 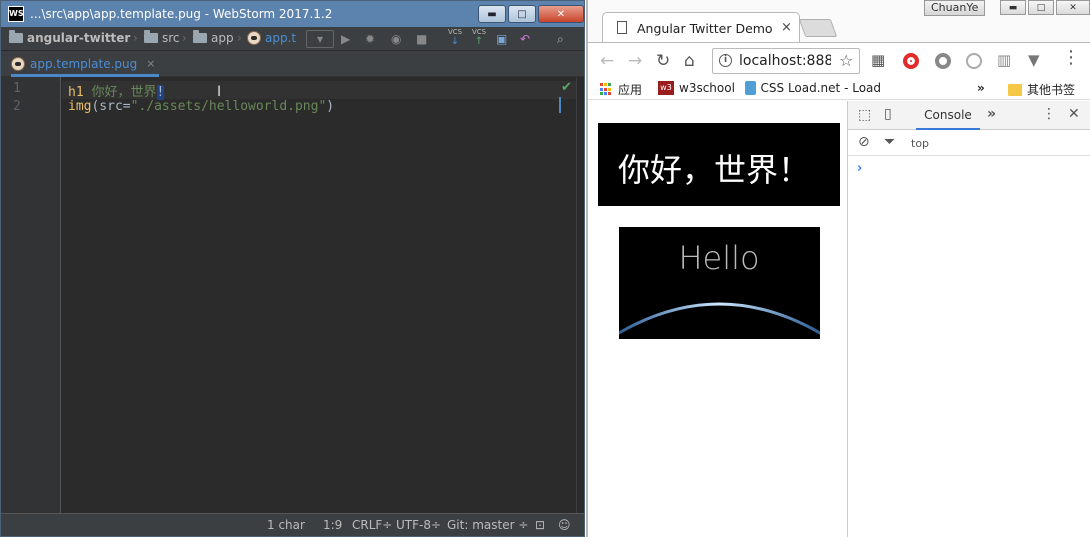 I want to click on webstorm-logo: WS, so click(x=16, y=14).